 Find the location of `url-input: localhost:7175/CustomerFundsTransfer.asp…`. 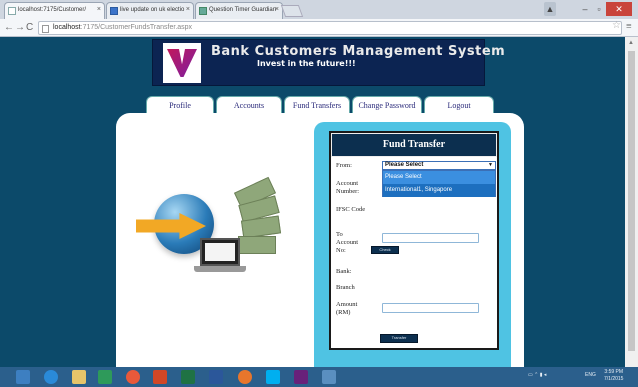

url-input: localhost:7175/CustomerFundsTransfer.asp… is located at coordinates (330, 28).